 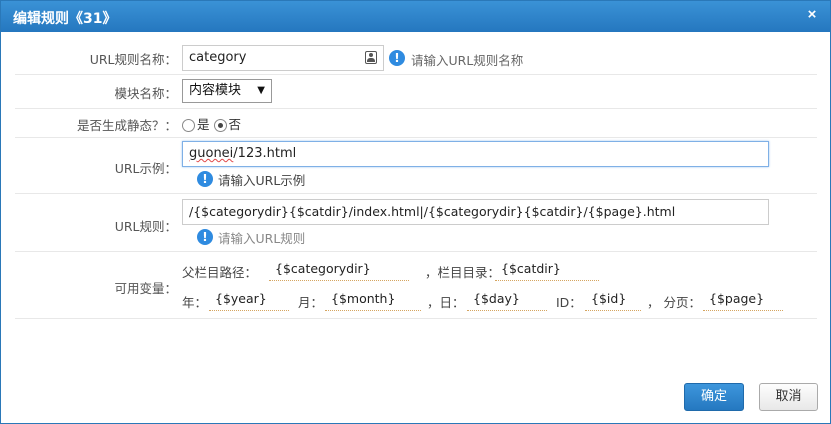 What do you see at coordinates (145, 226) in the screenshot?
I see `url-rule-label: URL规则：` at bounding box center [145, 226].